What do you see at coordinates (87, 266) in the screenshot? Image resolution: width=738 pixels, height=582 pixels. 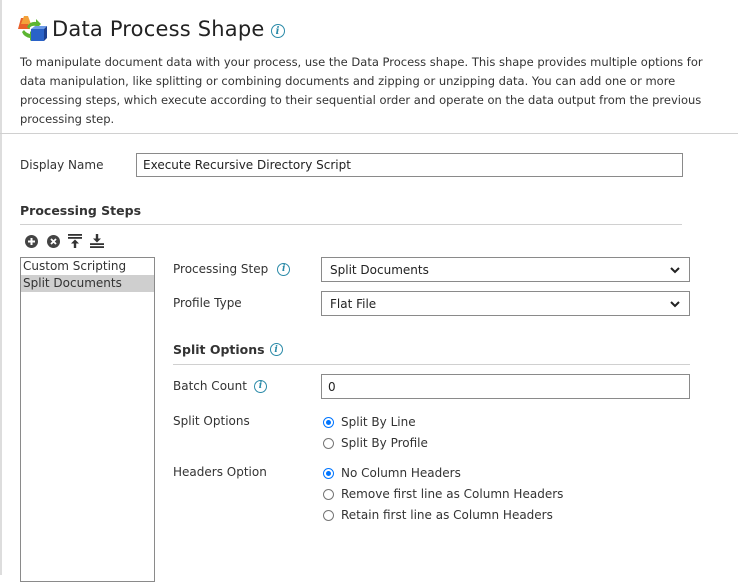 I see `list-item-custom-scripting: Custom Scripting` at bounding box center [87, 266].